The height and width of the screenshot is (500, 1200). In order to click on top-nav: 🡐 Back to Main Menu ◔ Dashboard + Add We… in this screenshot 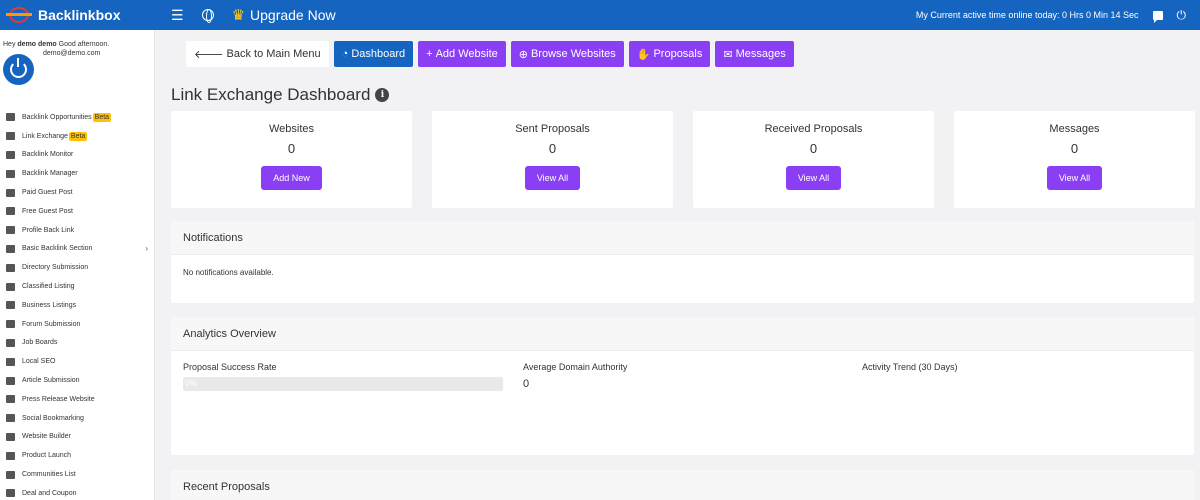, I will do `click(492, 54)`.